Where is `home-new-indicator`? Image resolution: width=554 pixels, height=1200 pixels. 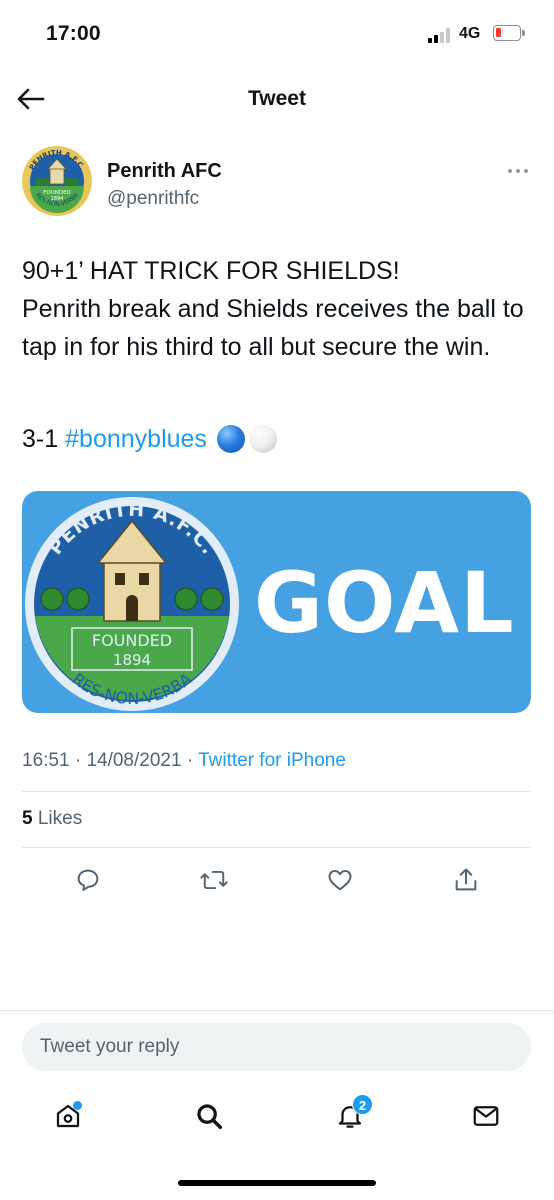 home-new-indicator is located at coordinates (77, 1105).